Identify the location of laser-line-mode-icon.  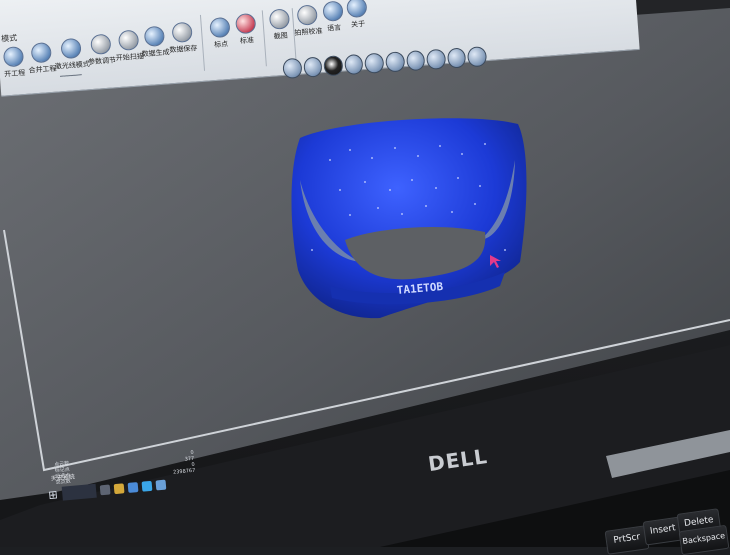
(71, 48).